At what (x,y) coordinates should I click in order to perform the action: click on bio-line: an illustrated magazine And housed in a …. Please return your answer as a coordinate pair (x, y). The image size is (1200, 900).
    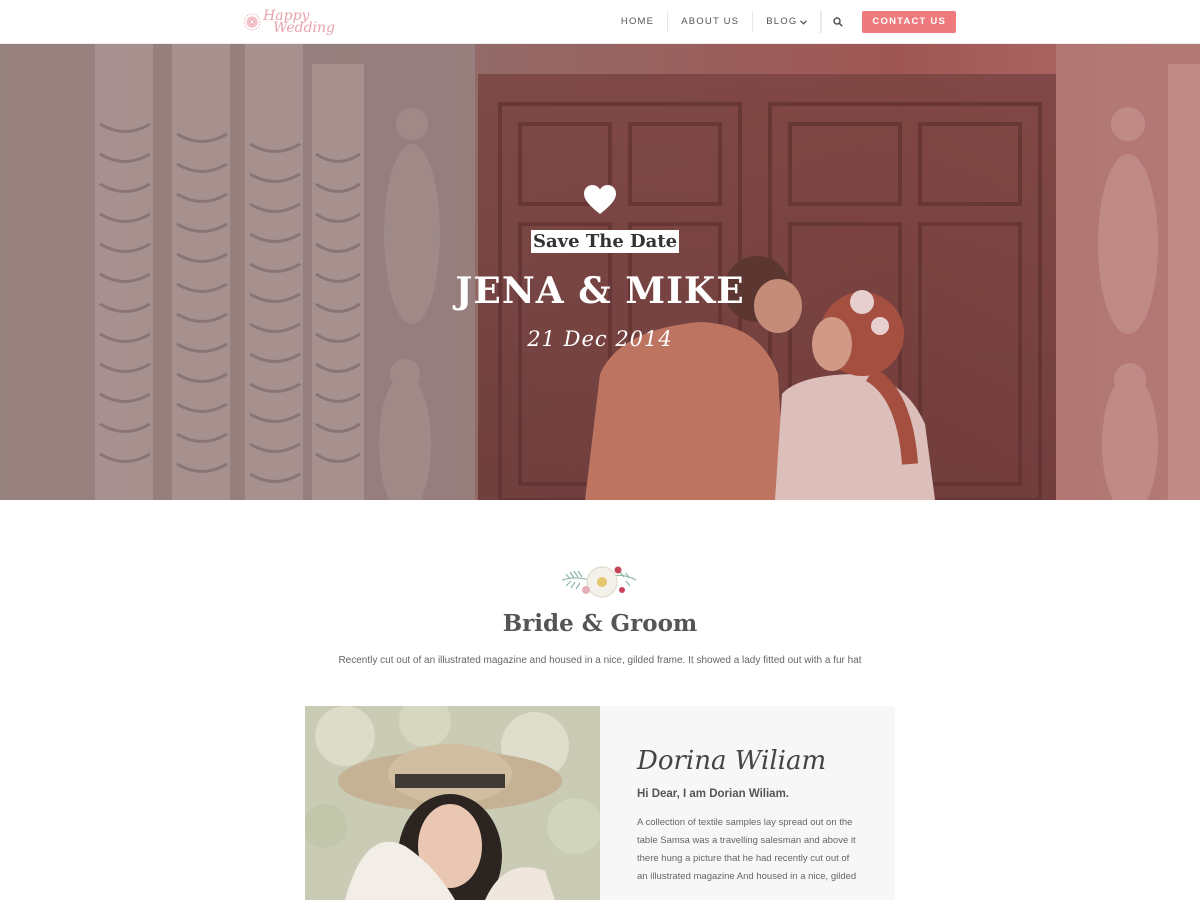
    Looking at the image, I should click on (747, 876).